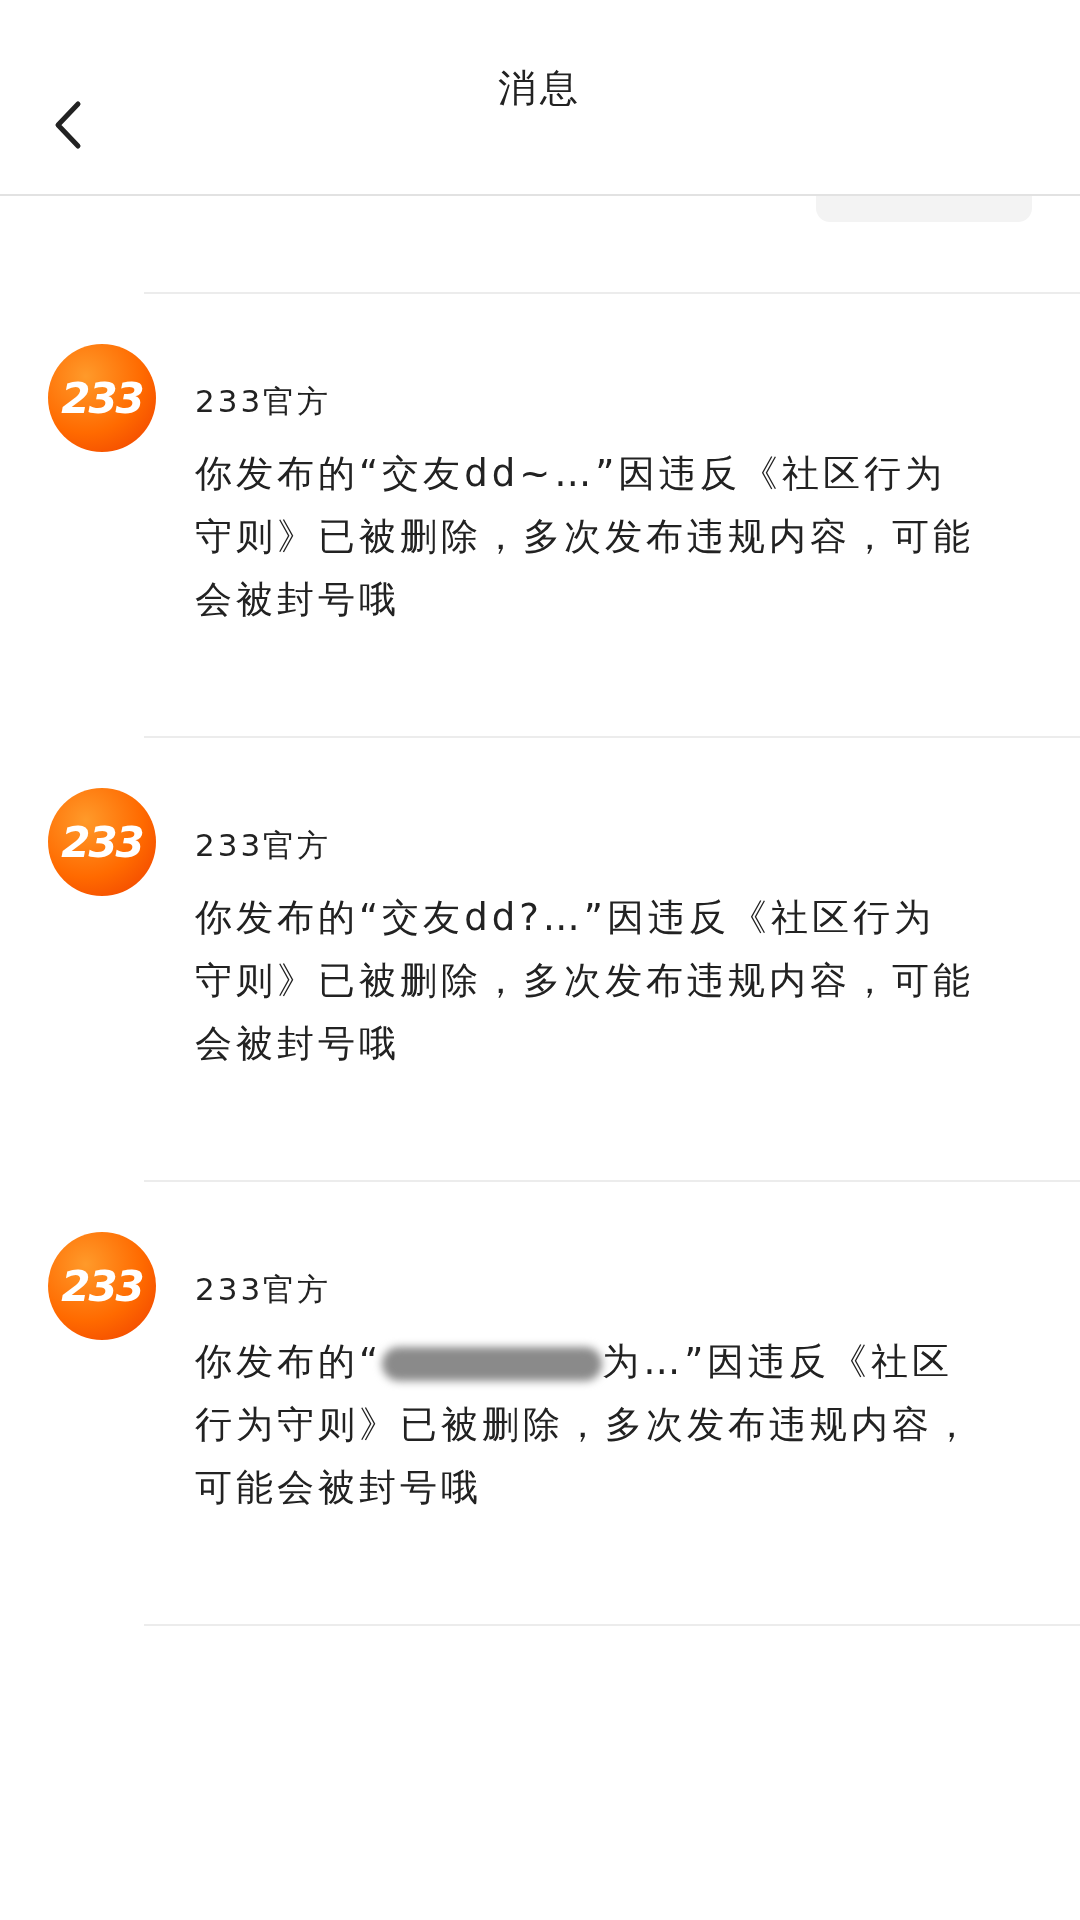  Describe the element at coordinates (540, 88) in the screenshot. I see `page-title: 消息` at that location.